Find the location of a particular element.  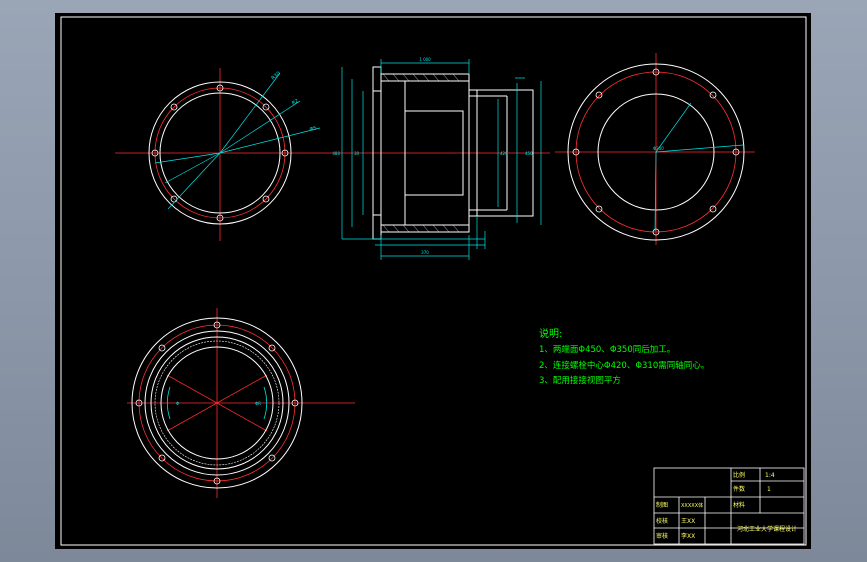

approved-label: 审核 is located at coordinates (662, 536).